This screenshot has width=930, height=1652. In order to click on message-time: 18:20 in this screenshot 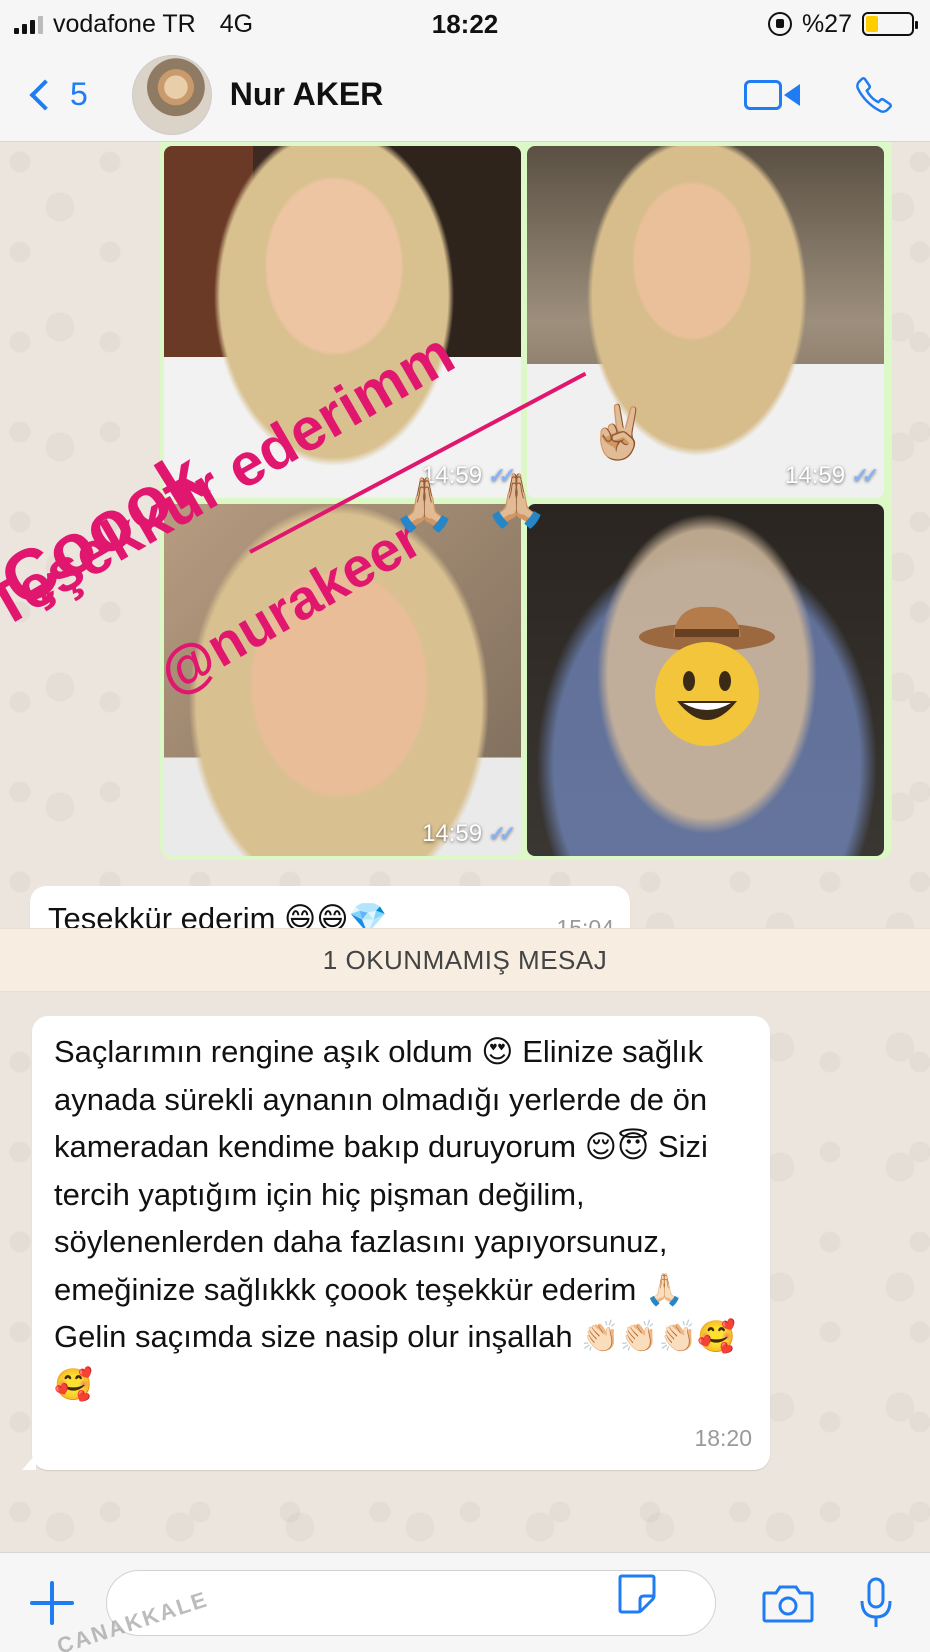, I will do `click(723, 1437)`.